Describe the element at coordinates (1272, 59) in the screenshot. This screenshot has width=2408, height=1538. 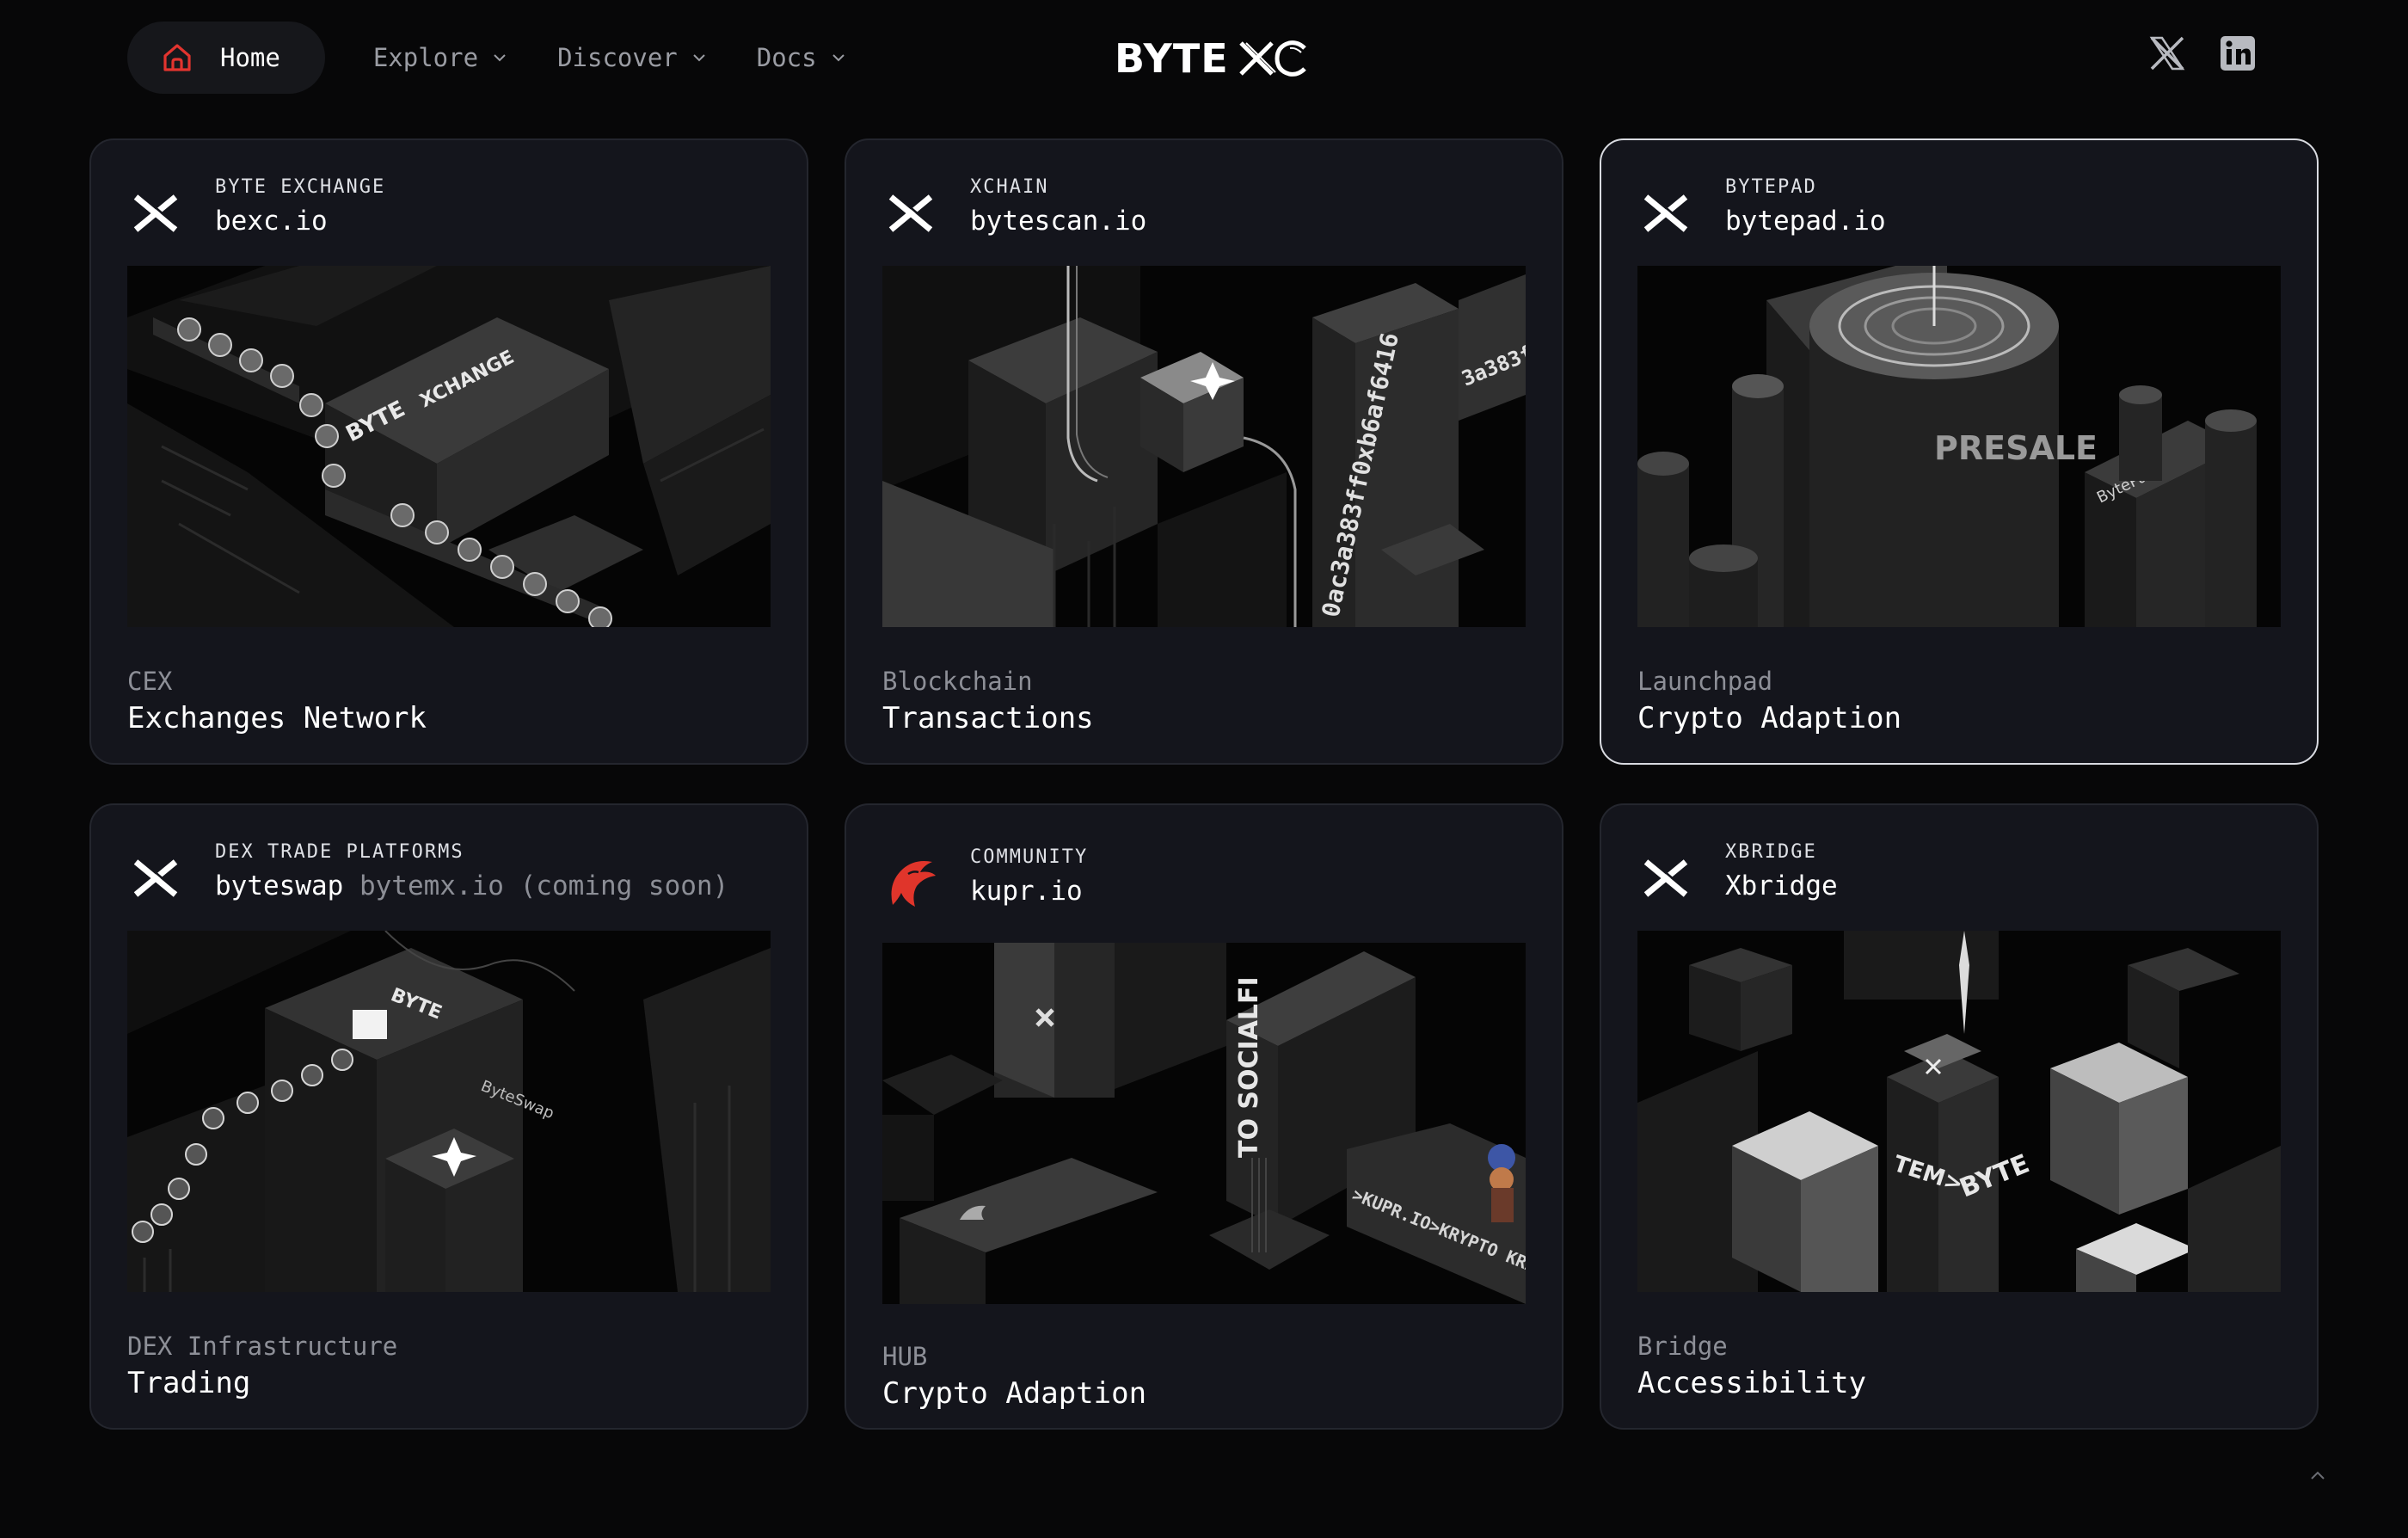
I see `xc-logo-icon` at that location.